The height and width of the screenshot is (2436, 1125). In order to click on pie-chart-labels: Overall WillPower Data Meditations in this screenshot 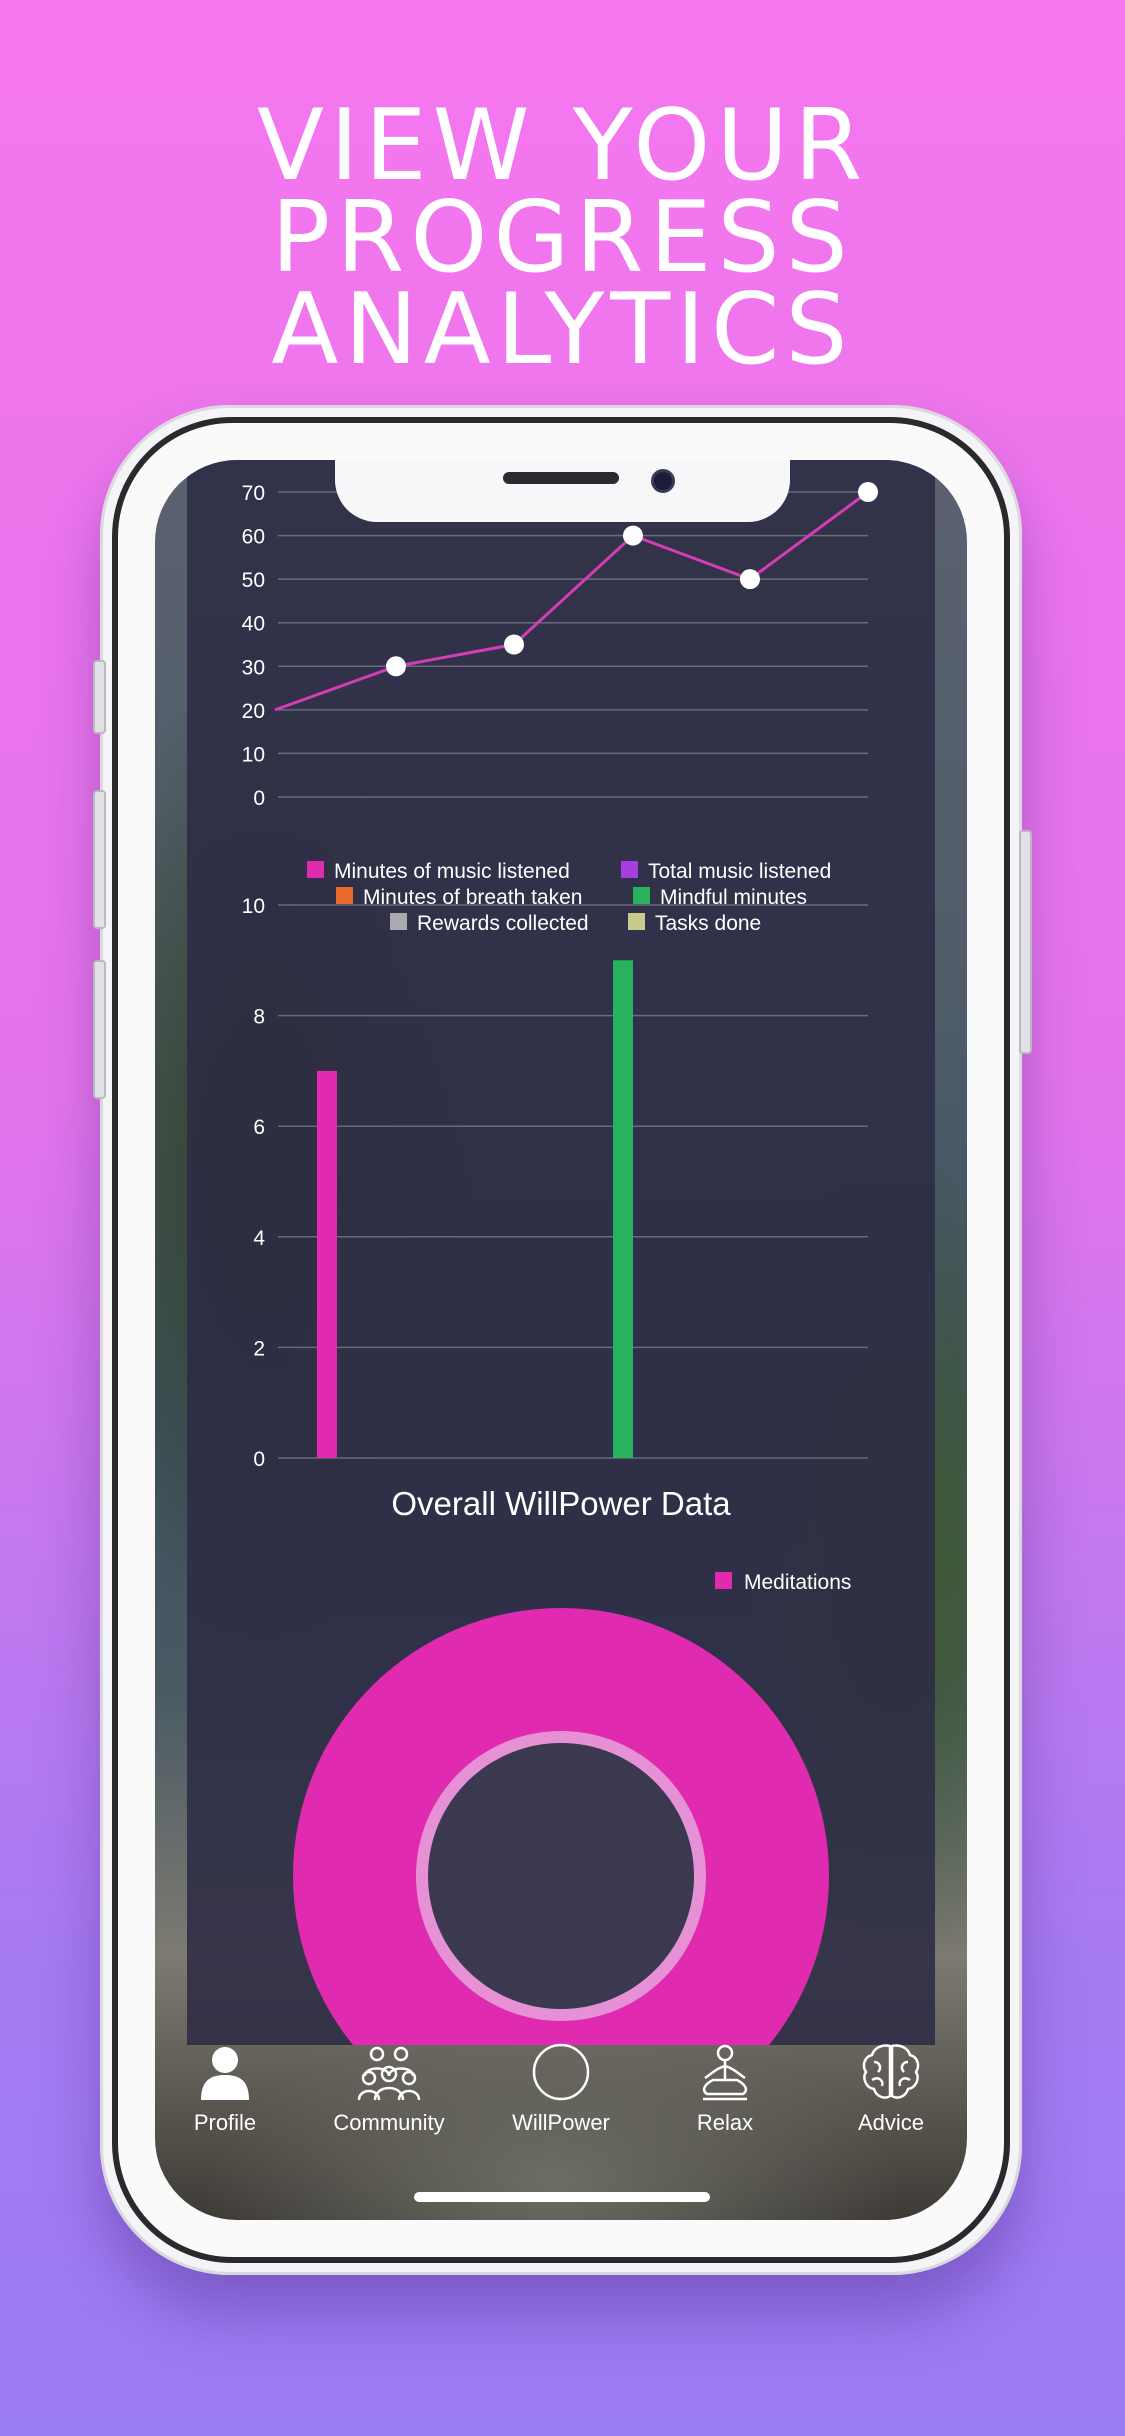, I will do `click(621, 1539)`.